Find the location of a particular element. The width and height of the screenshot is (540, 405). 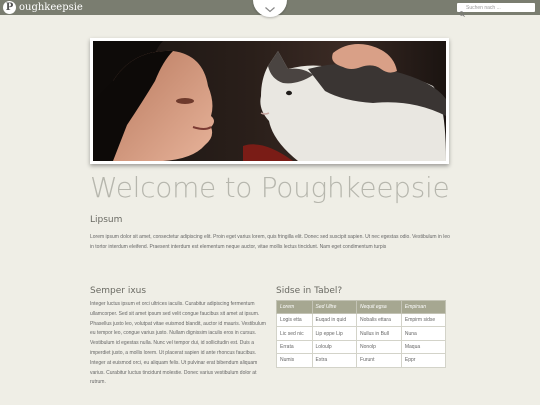

table-cell: Maqua is located at coordinates (423, 347).